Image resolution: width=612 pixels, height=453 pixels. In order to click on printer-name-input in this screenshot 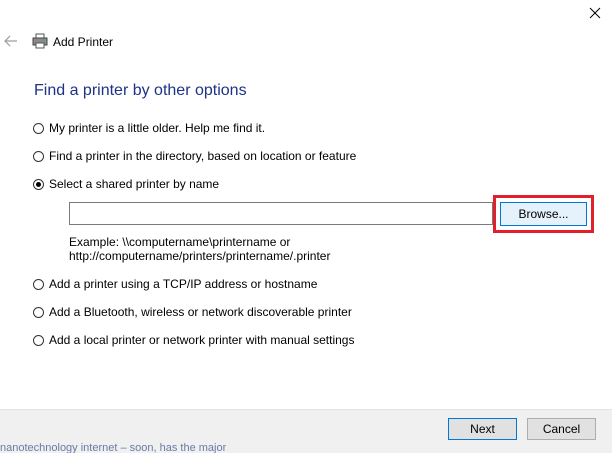, I will do `click(281, 213)`.